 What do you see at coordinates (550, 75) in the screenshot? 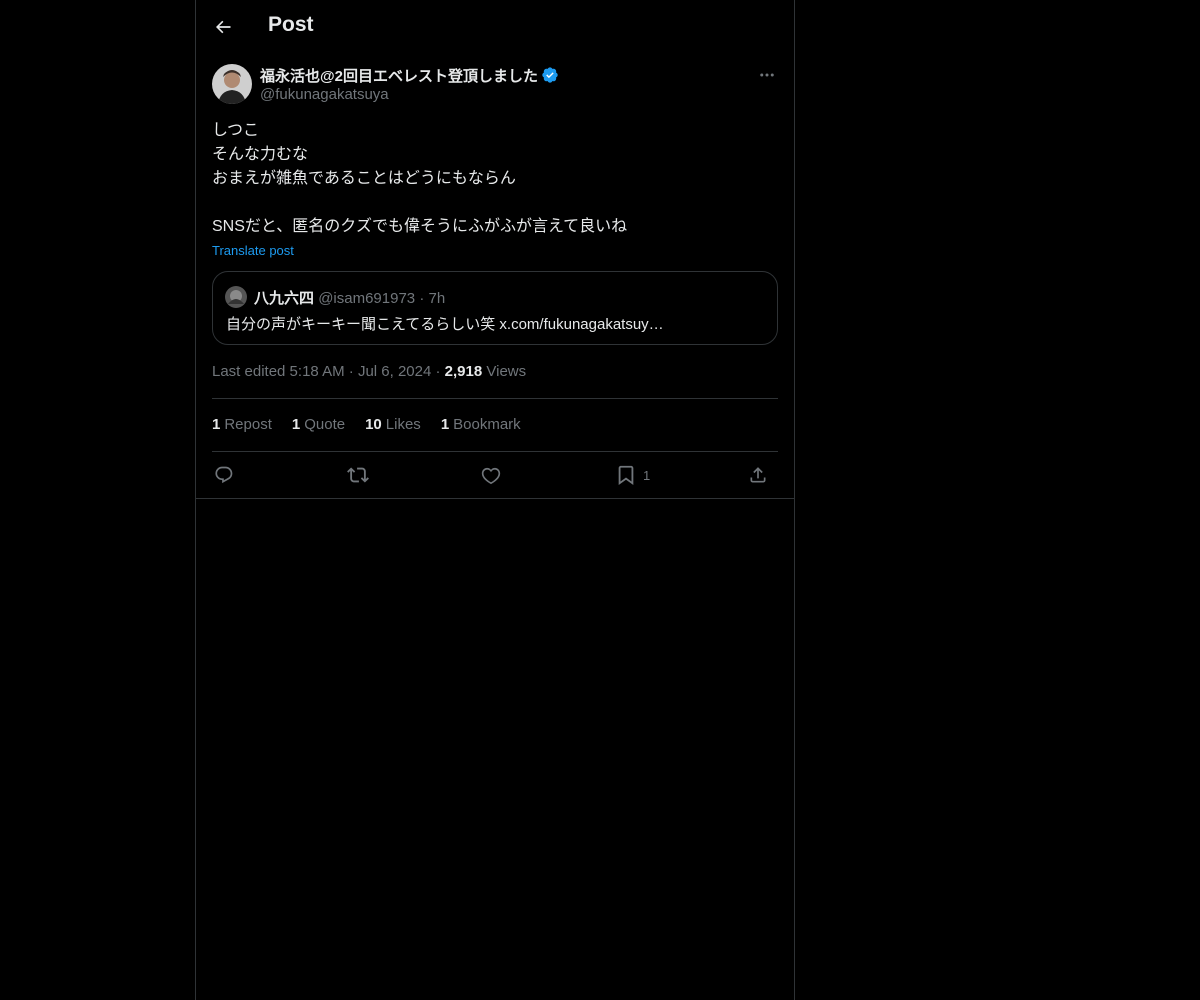
I see `verified-badge-icon` at bounding box center [550, 75].